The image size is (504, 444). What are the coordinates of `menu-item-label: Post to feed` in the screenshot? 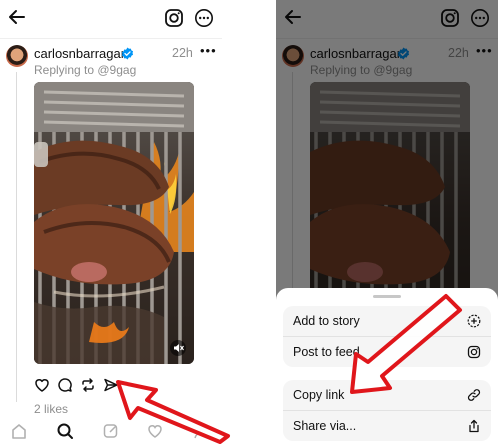 It's located at (326, 352).